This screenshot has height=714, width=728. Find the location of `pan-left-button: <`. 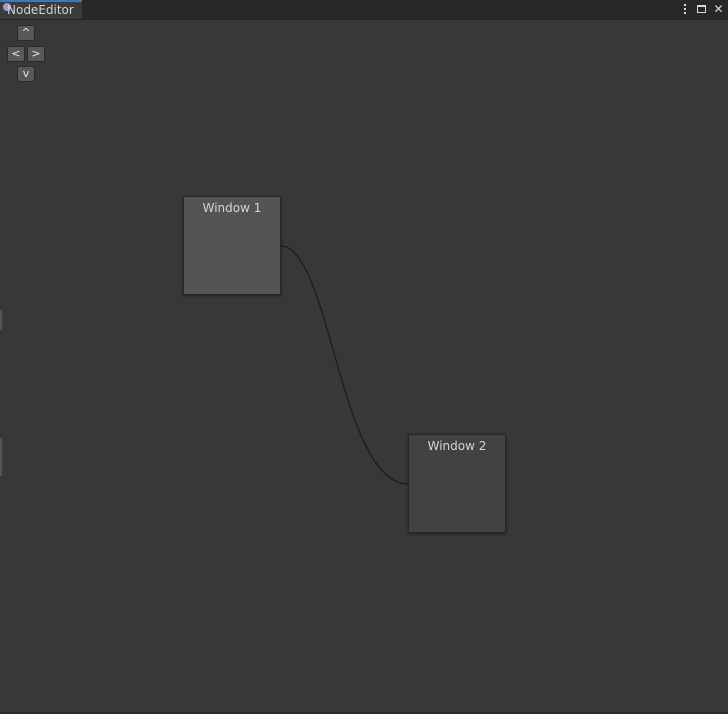

pan-left-button: < is located at coordinates (16, 54).